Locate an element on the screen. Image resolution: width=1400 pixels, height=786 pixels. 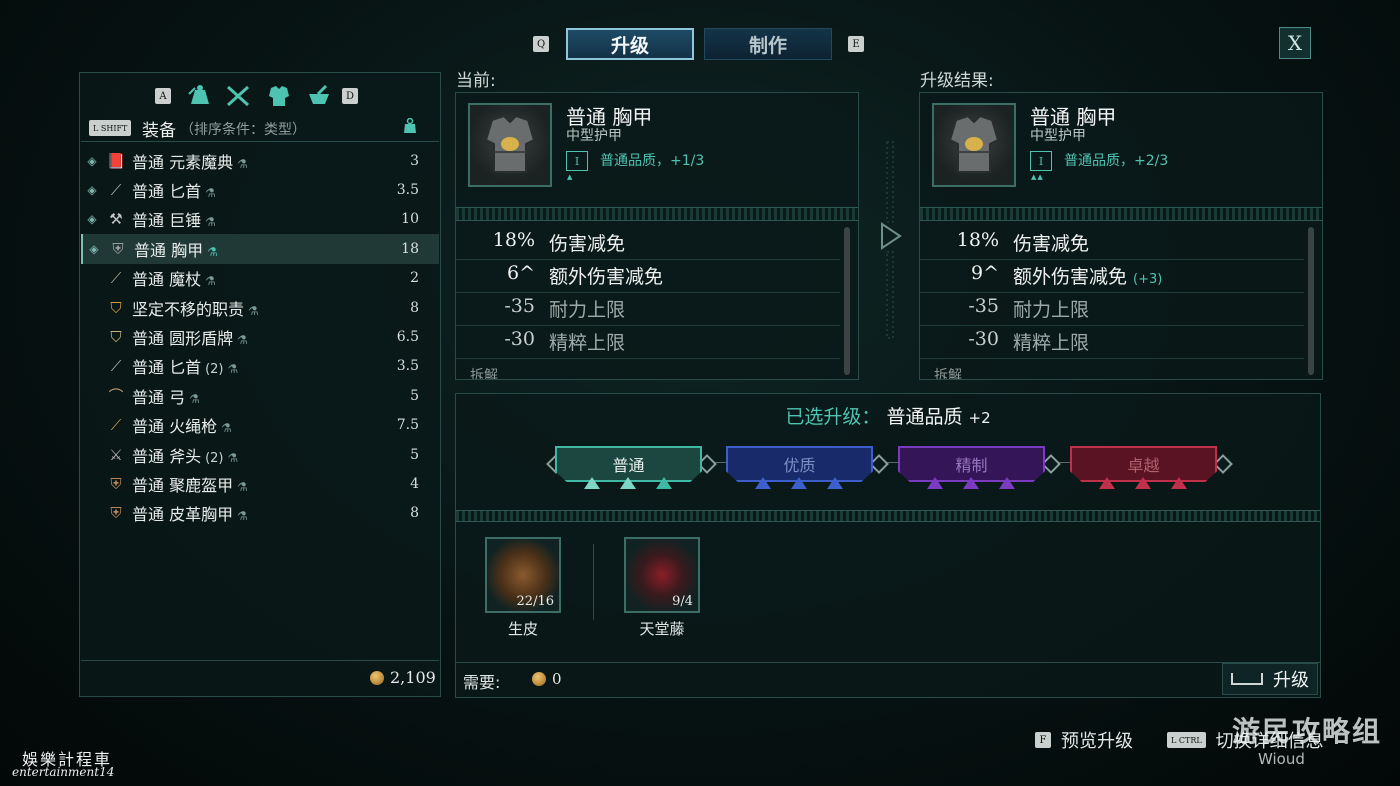
tab-craft: 制作 is located at coordinates (768, 44).